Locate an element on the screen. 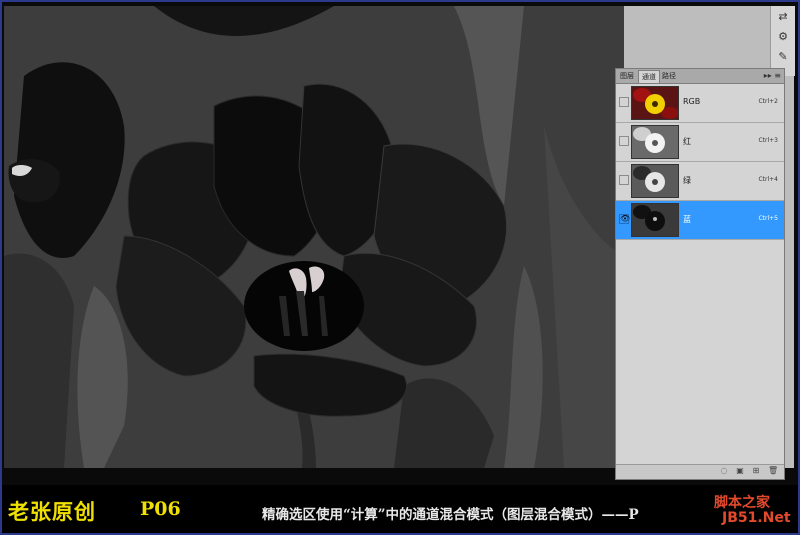 The height and width of the screenshot is (535, 800). channel-shortcut: Ctrl+5 is located at coordinates (768, 218).